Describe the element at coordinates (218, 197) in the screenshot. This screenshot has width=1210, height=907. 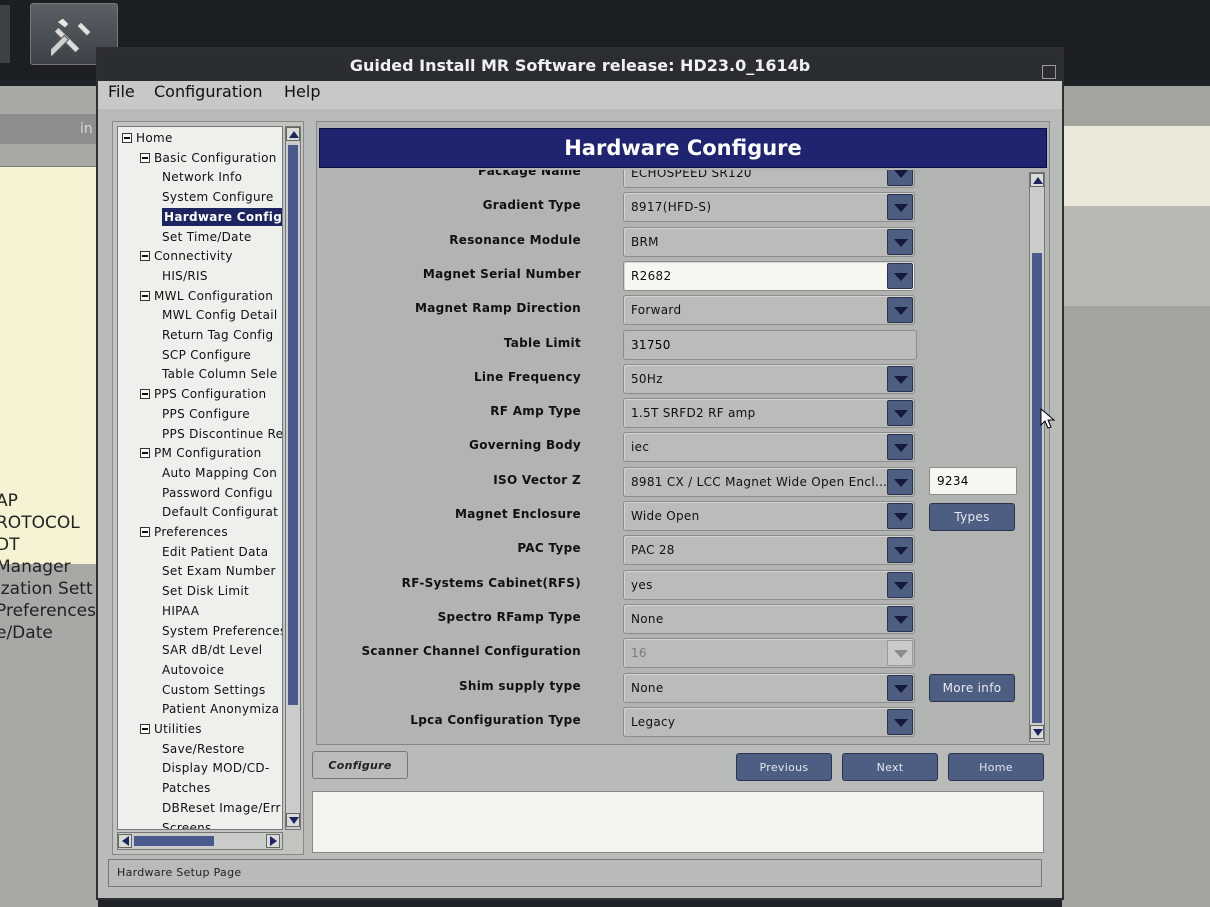
I see `tree-item: System Configure` at that location.